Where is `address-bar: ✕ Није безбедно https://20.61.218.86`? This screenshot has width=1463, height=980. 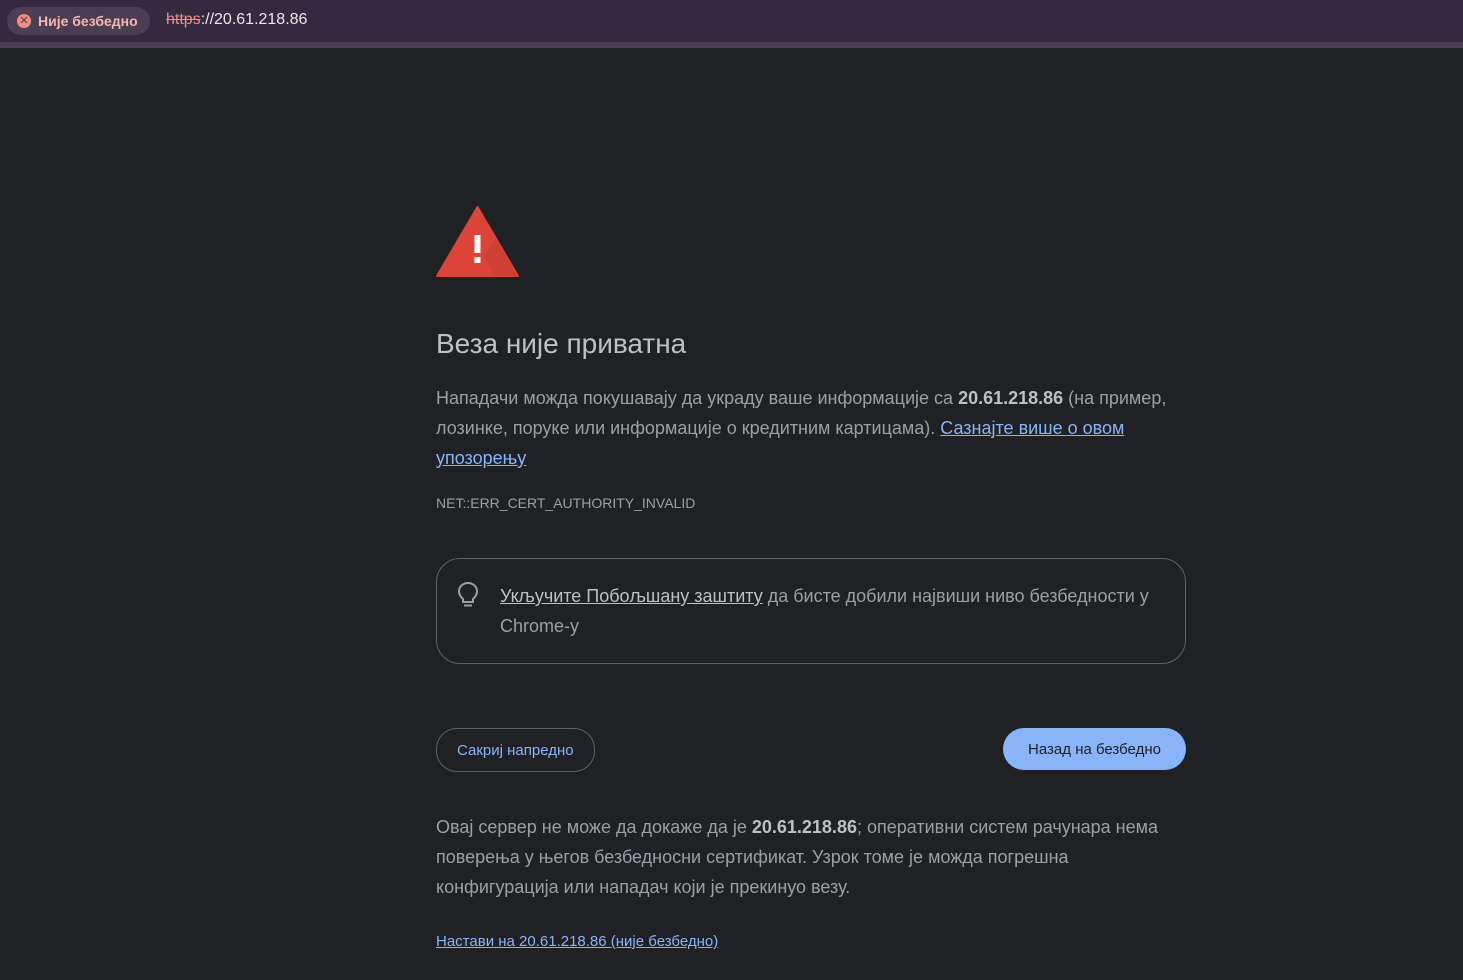 address-bar: ✕ Није безбедно https://20.61.218.86 is located at coordinates (731, 24).